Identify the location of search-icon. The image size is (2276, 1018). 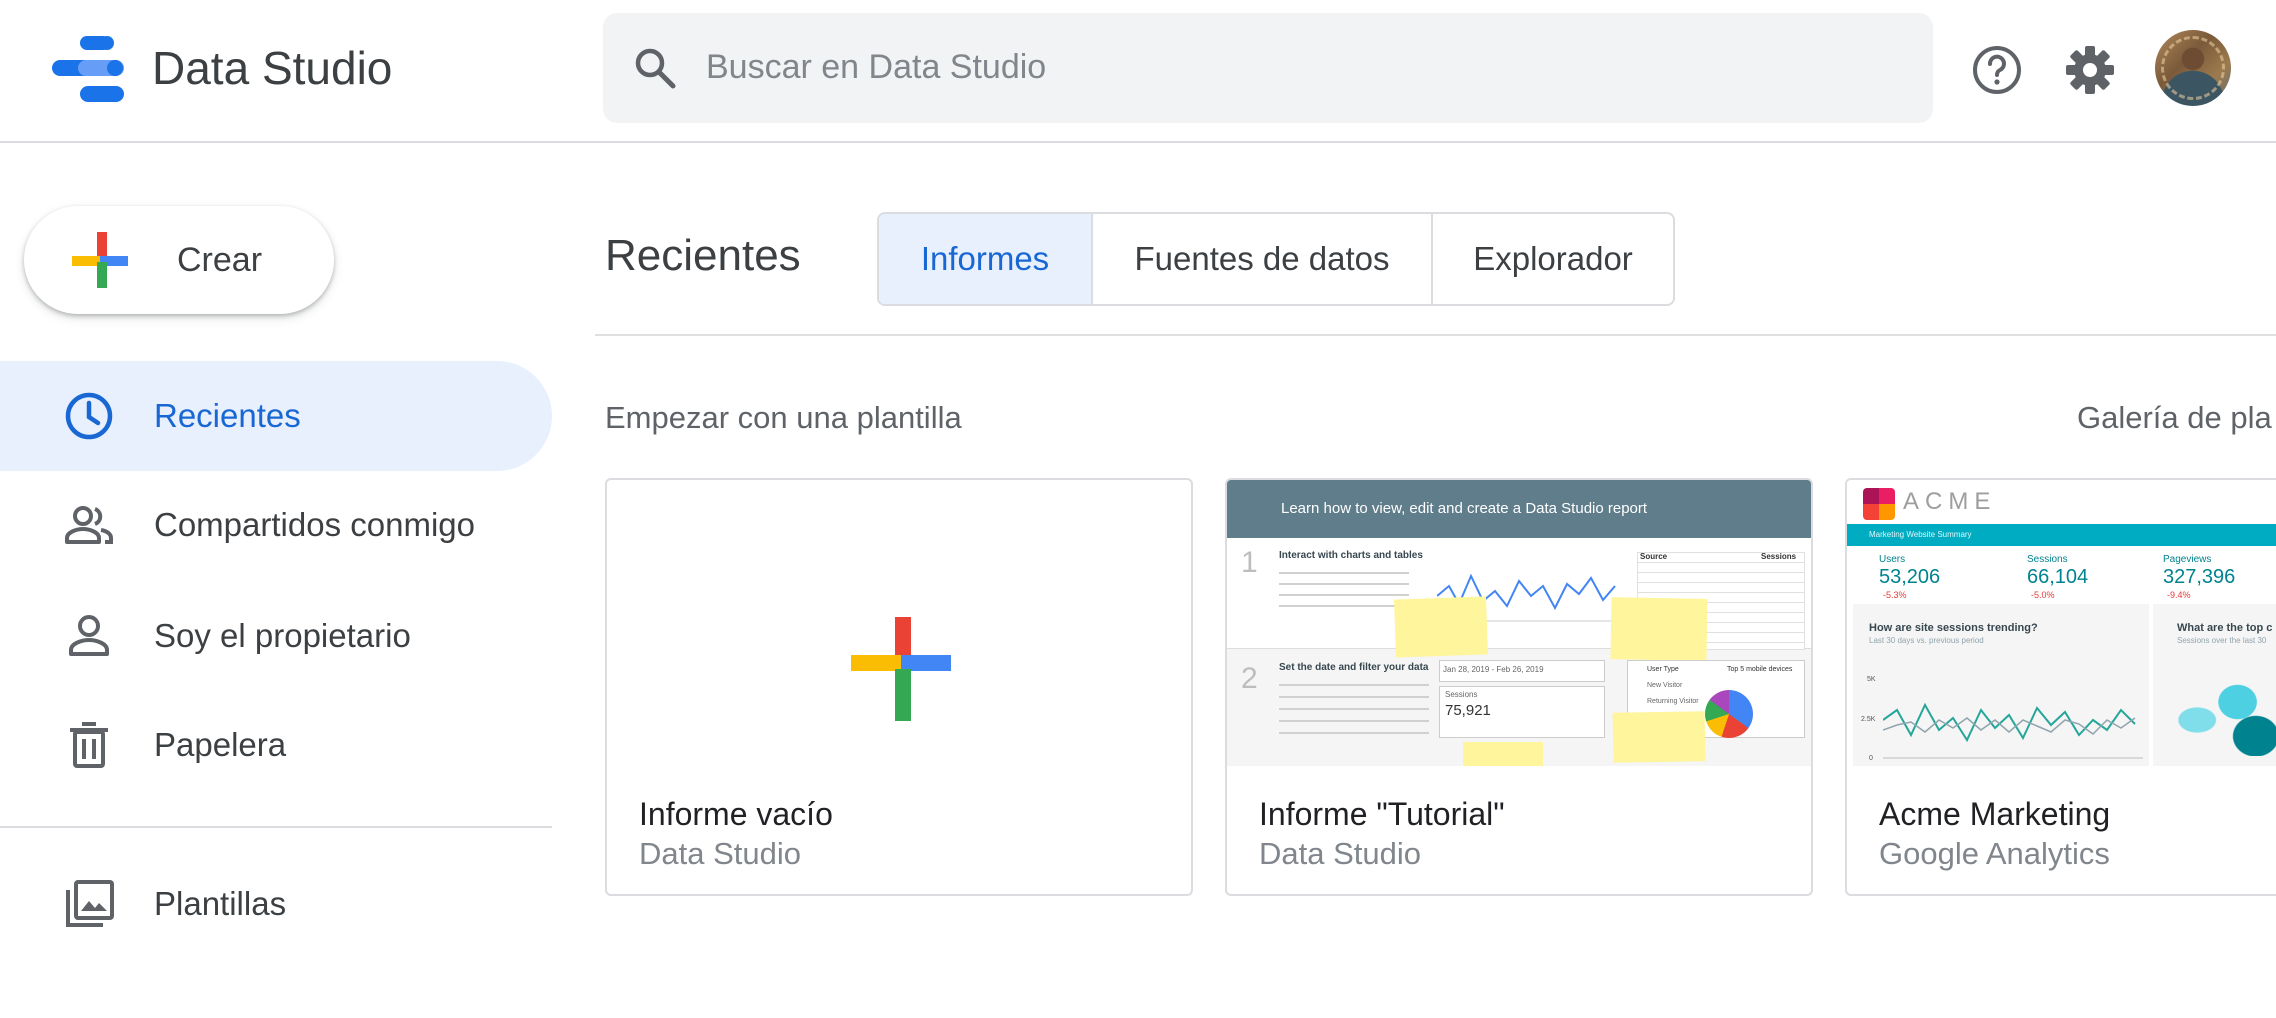
(655, 68).